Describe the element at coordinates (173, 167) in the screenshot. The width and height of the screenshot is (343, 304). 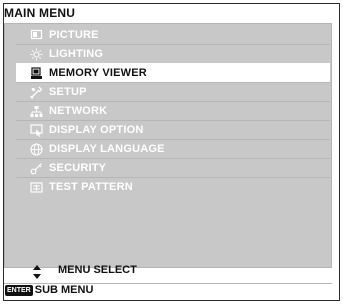
I see `menu-item-security: SECURITY` at that location.